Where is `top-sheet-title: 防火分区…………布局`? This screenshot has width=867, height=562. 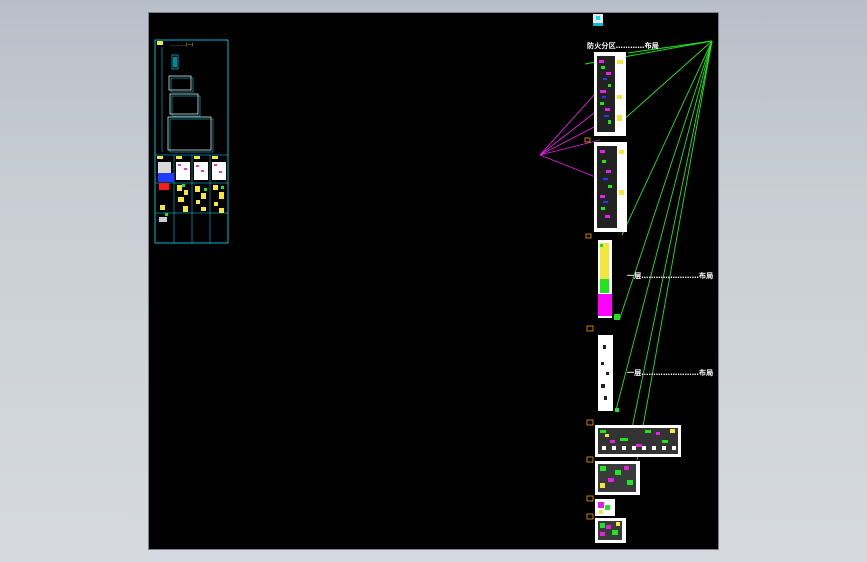
top-sheet-title: 防火分区…………布局 is located at coordinates (623, 46).